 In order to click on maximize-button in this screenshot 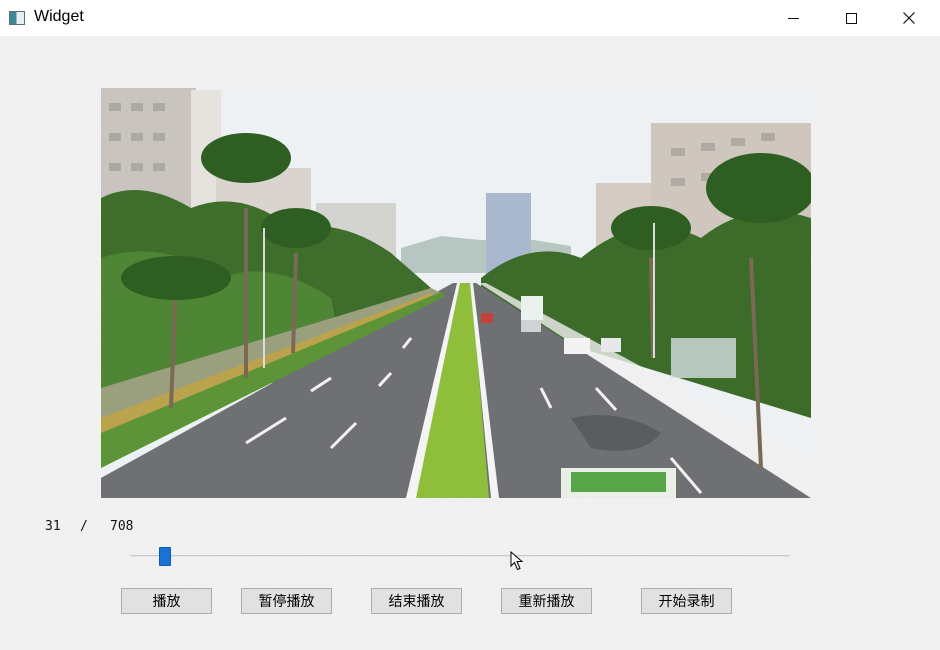, I will do `click(851, 18)`.